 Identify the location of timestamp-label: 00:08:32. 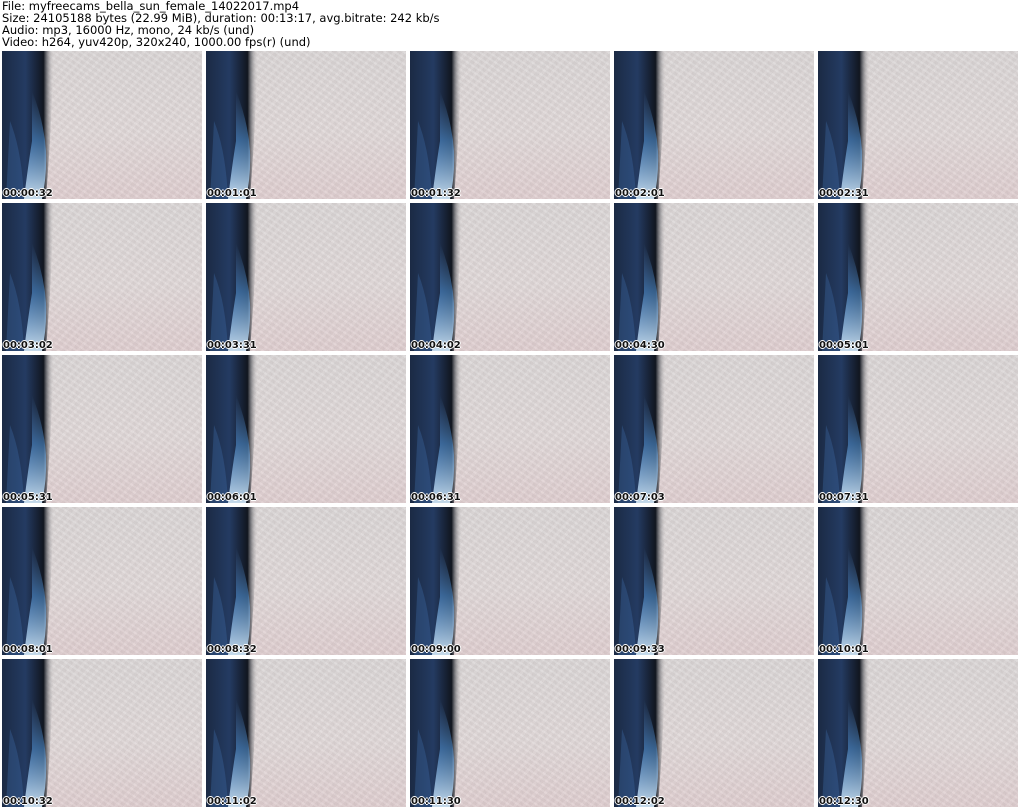
(232, 649).